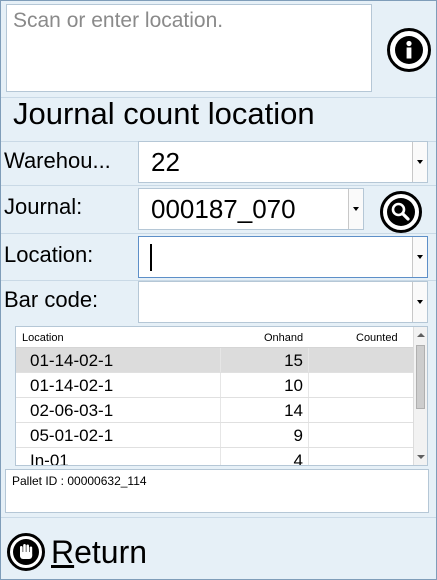 The image size is (437, 580). I want to click on grid-scrollbar, so click(420, 396).